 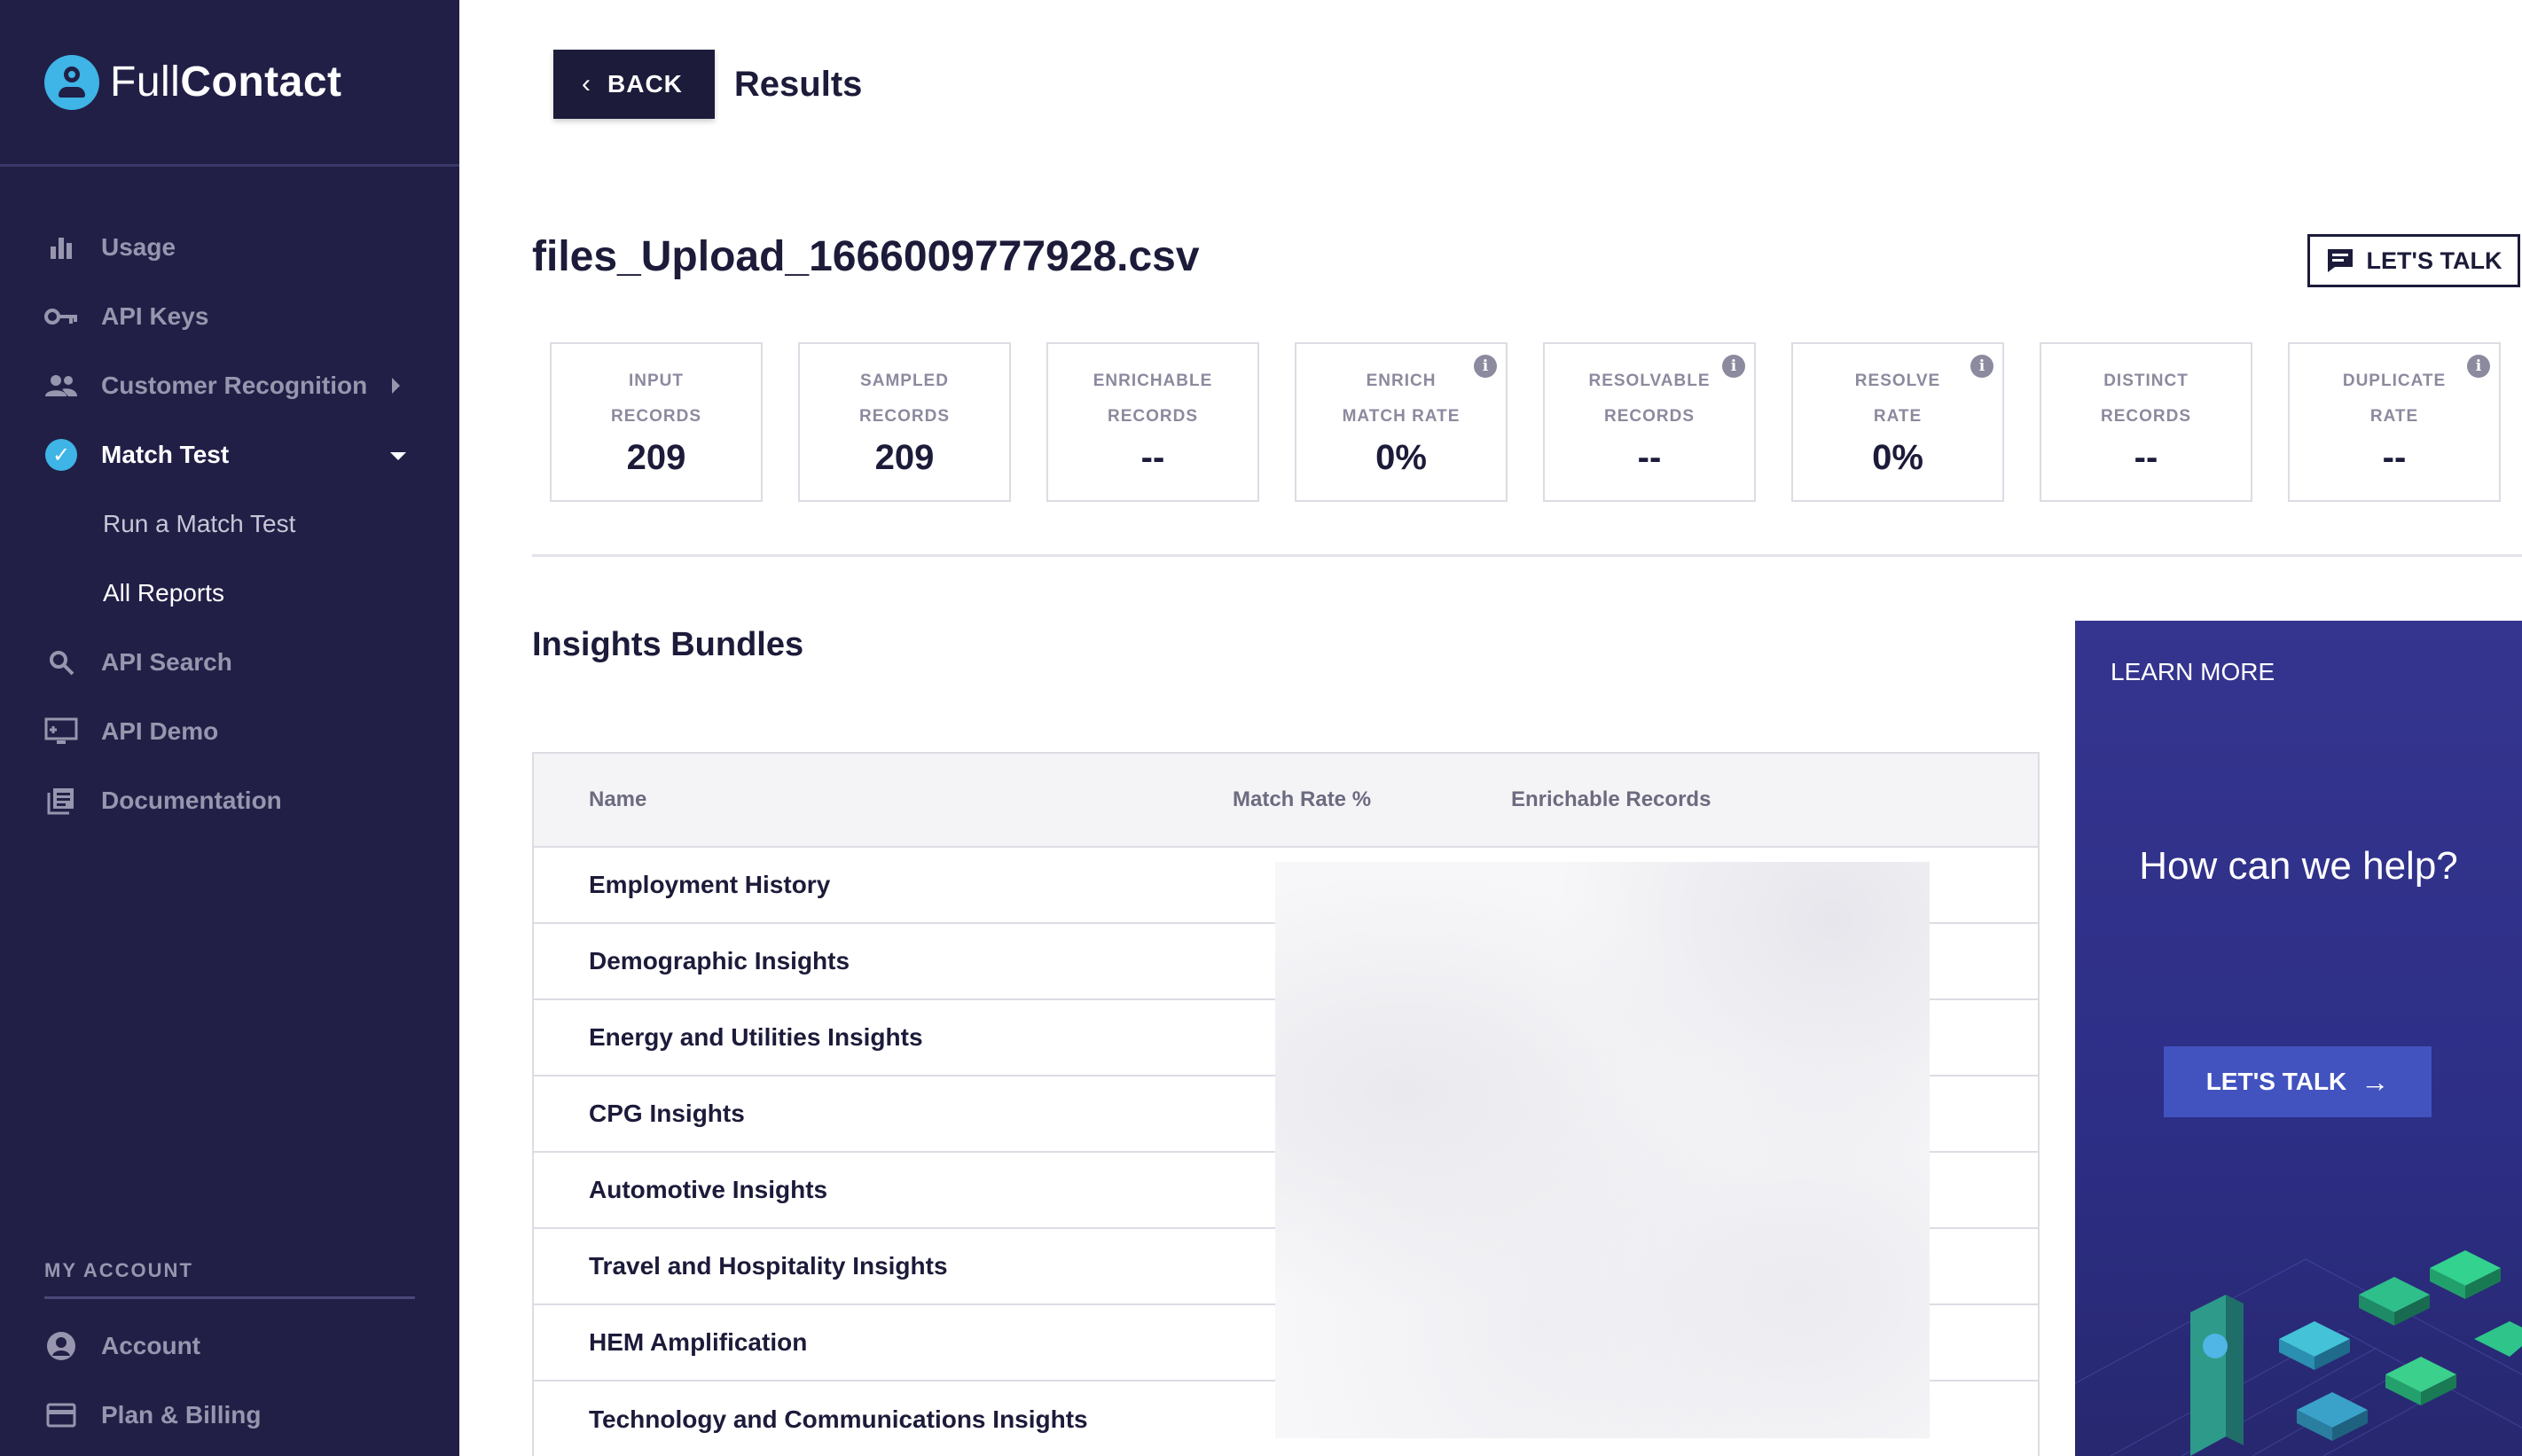 I want to click on bundle-name: Demographic Insights, so click(x=719, y=961).